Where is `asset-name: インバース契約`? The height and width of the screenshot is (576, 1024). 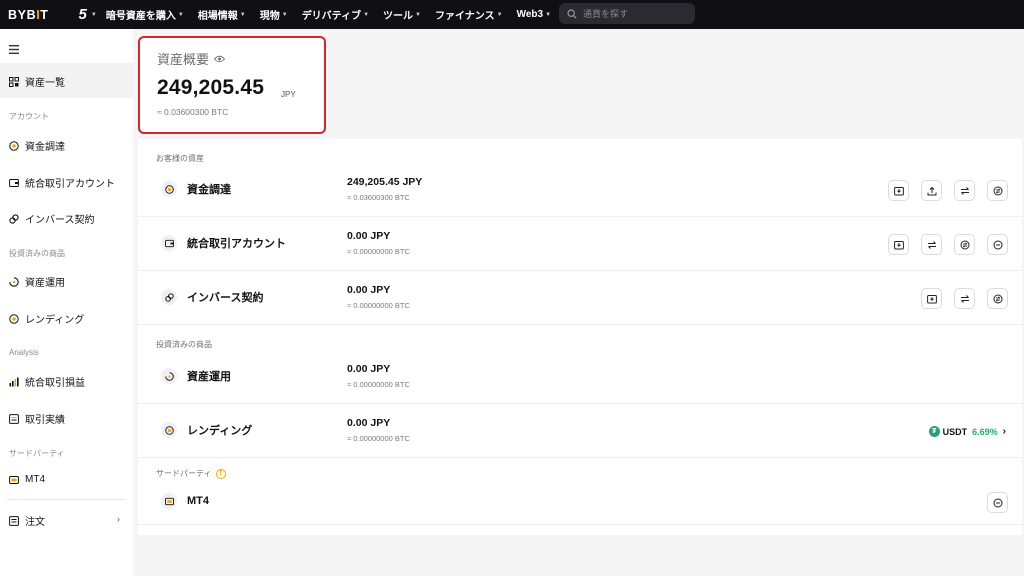 asset-name: インバース契約 is located at coordinates (212, 297).